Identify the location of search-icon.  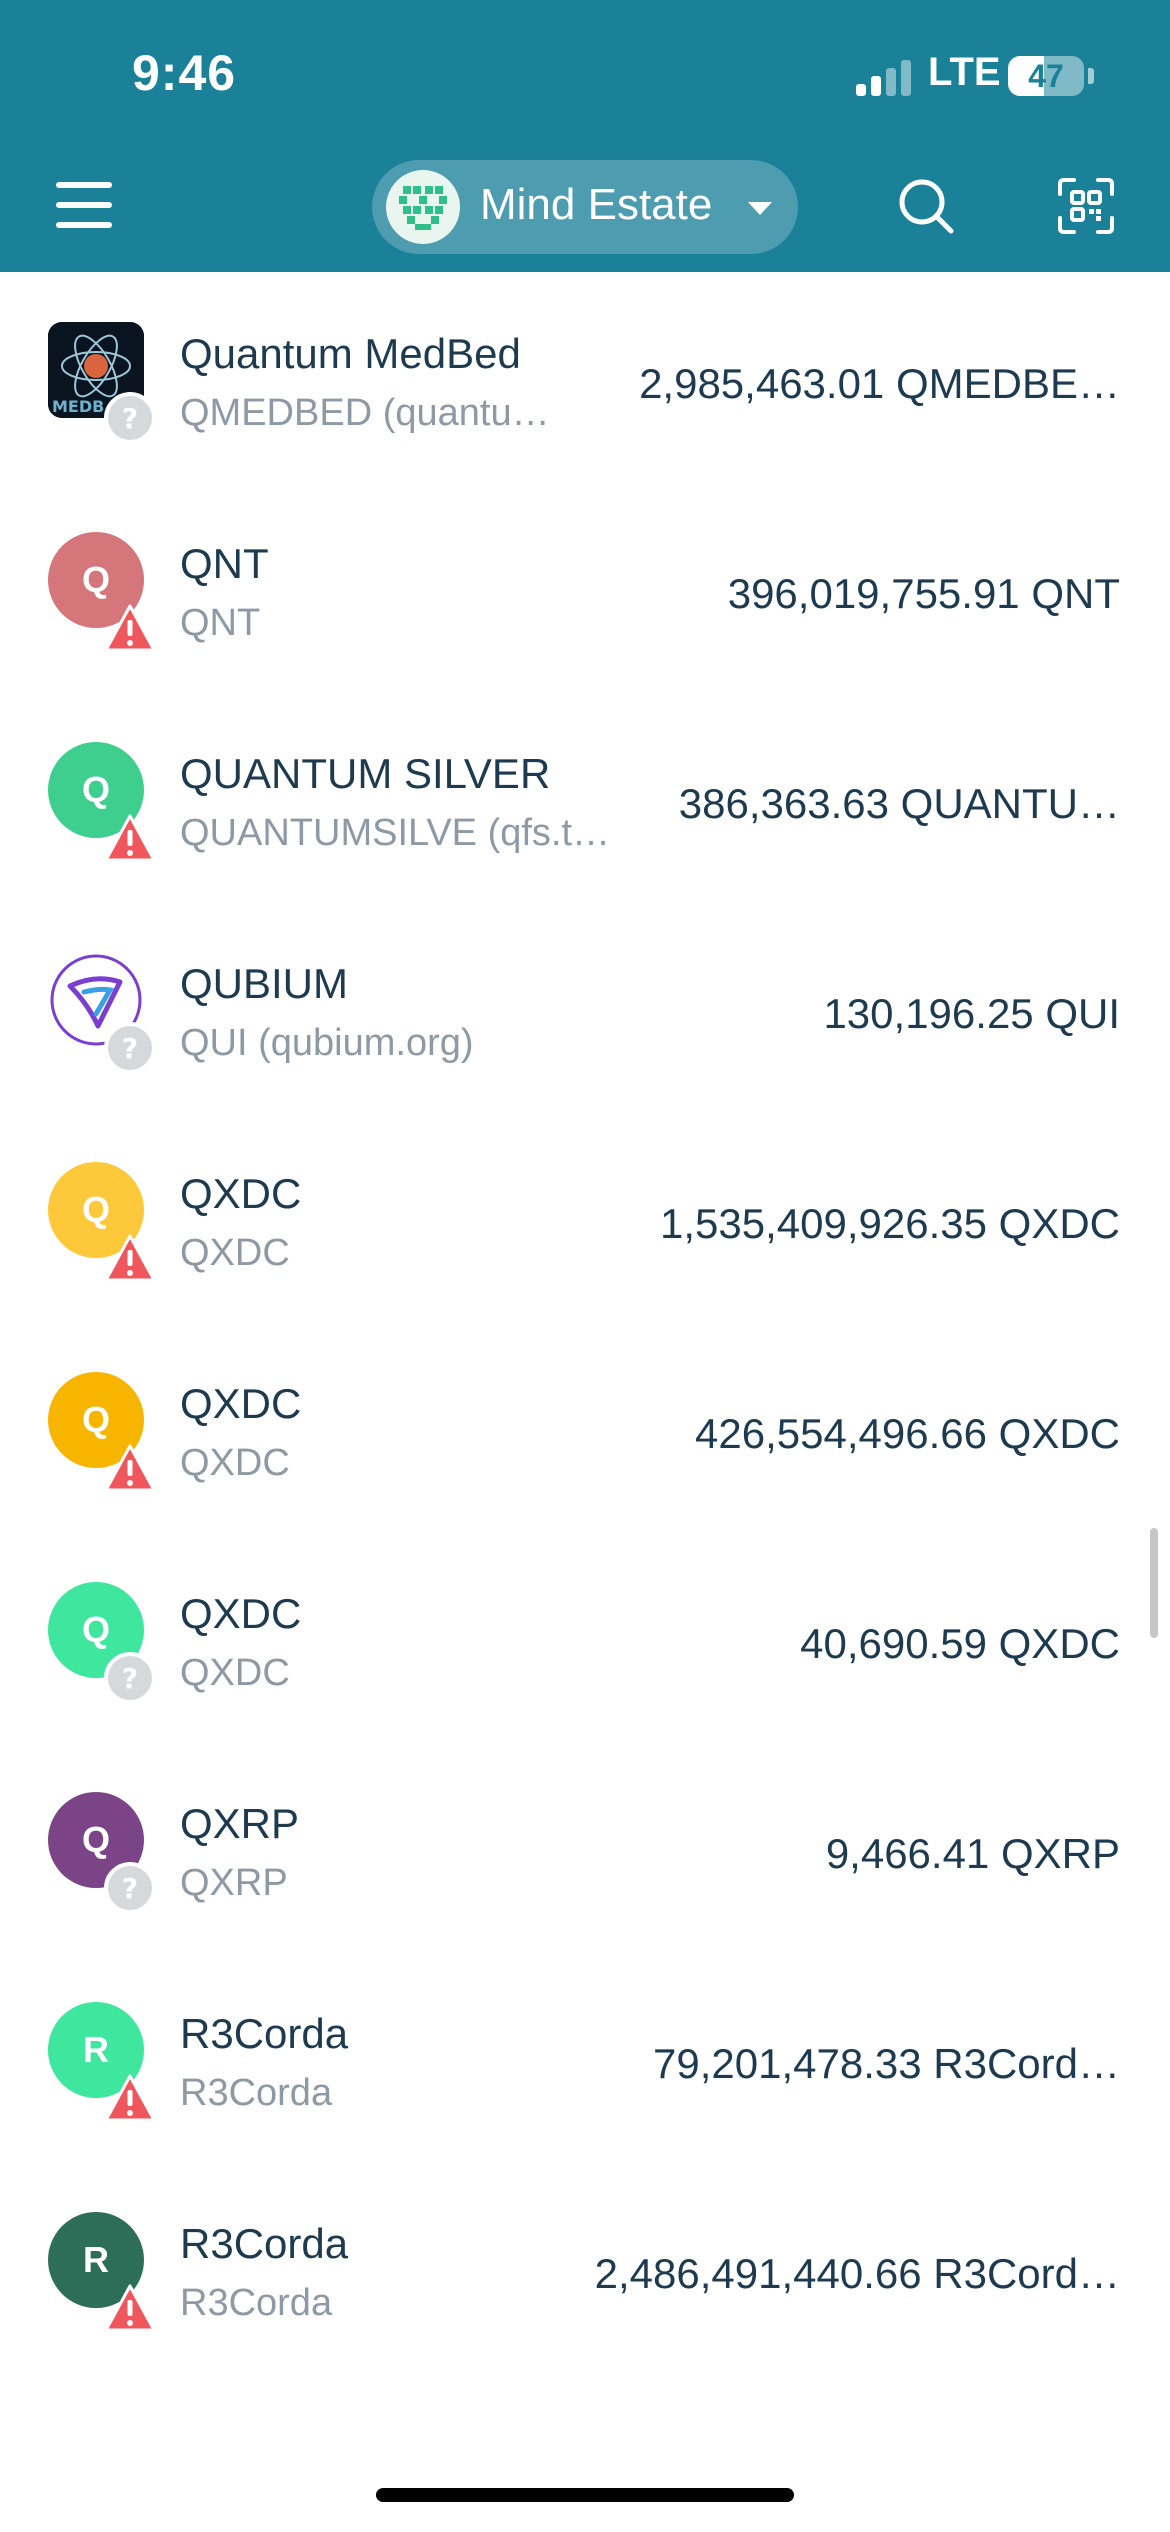
(926, 206).